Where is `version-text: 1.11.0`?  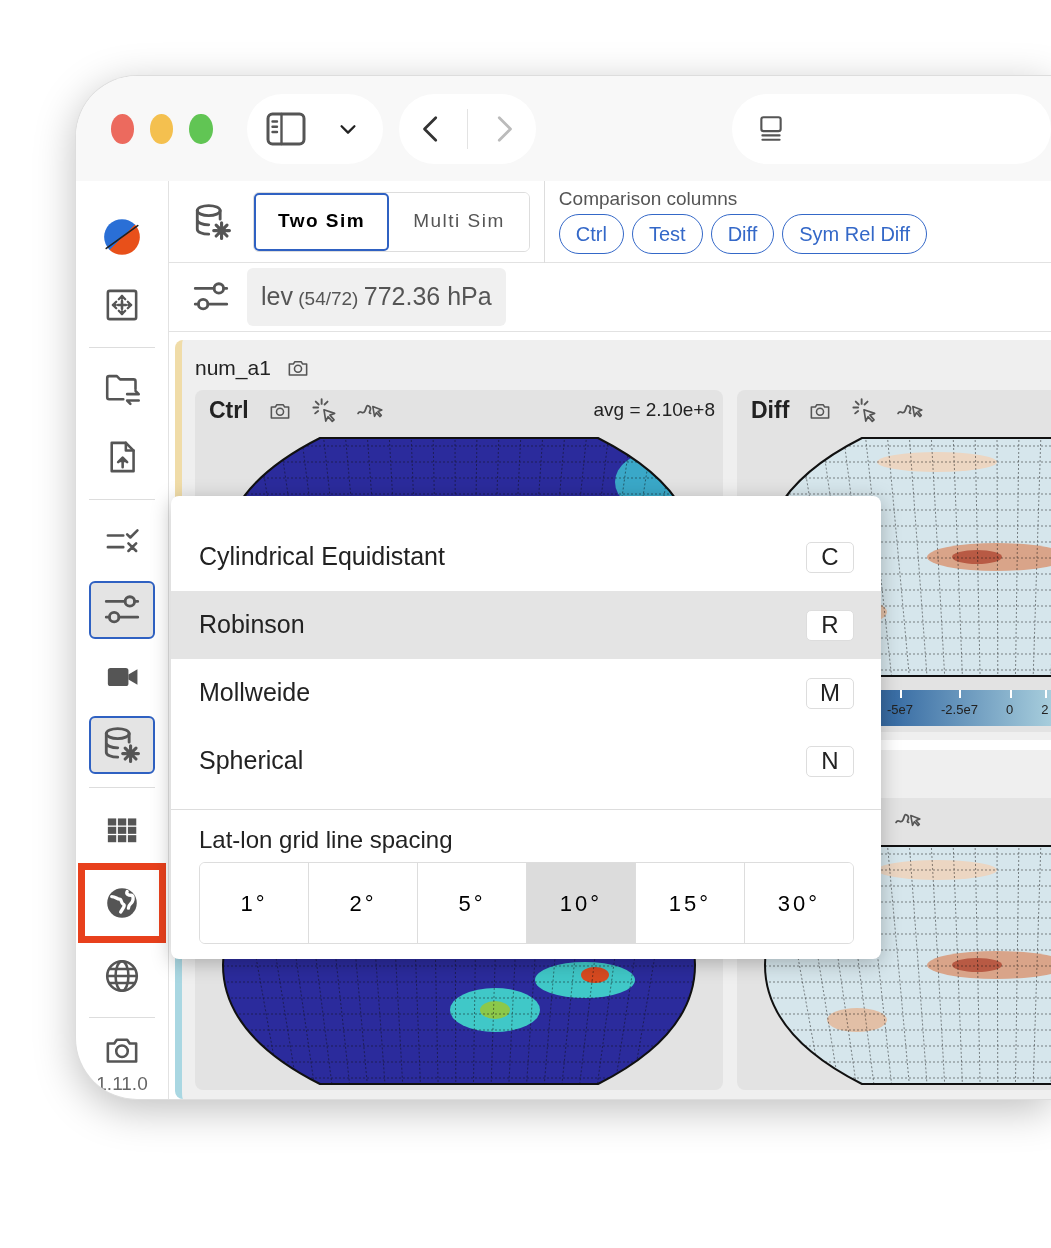 version-text: 1.11.0 is located at coordinates (122, 1084).